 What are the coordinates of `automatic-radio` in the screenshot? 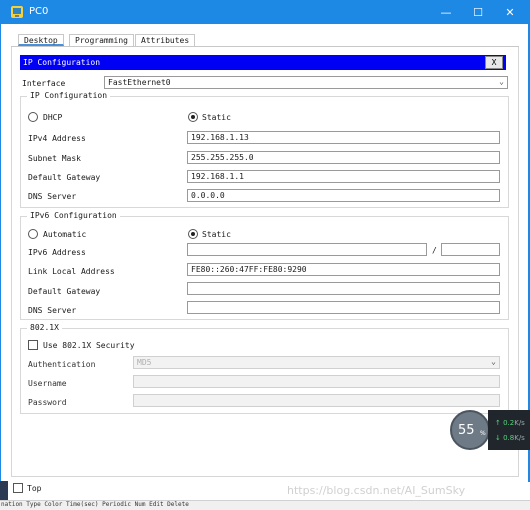 It's located at (33, 234).